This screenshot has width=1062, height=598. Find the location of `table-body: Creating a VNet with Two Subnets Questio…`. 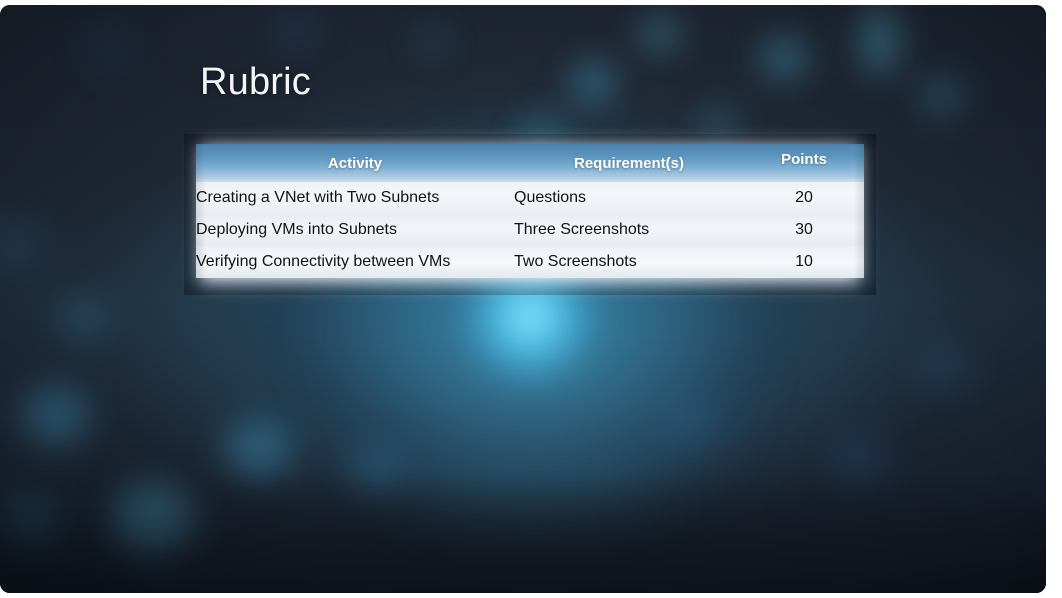

table-body: Creating a VNet with Two Subnets Questio… is located at coordinates (530, 230).